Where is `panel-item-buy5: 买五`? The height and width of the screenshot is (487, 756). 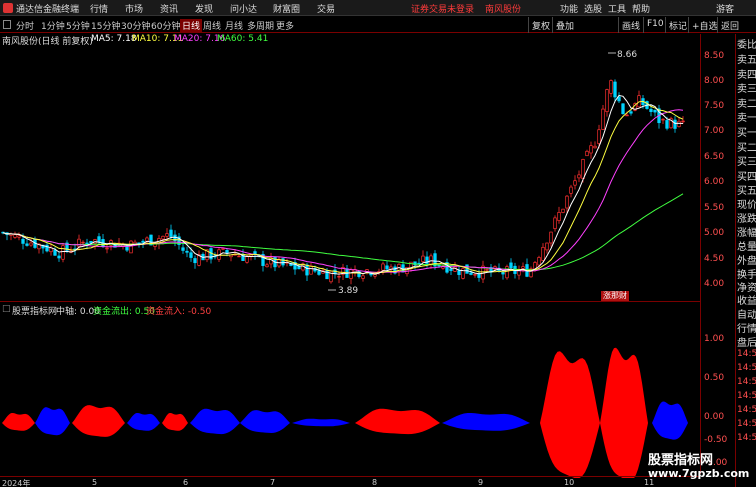 panel-item-buy5: 买五 is located at coordinates (746, 191).